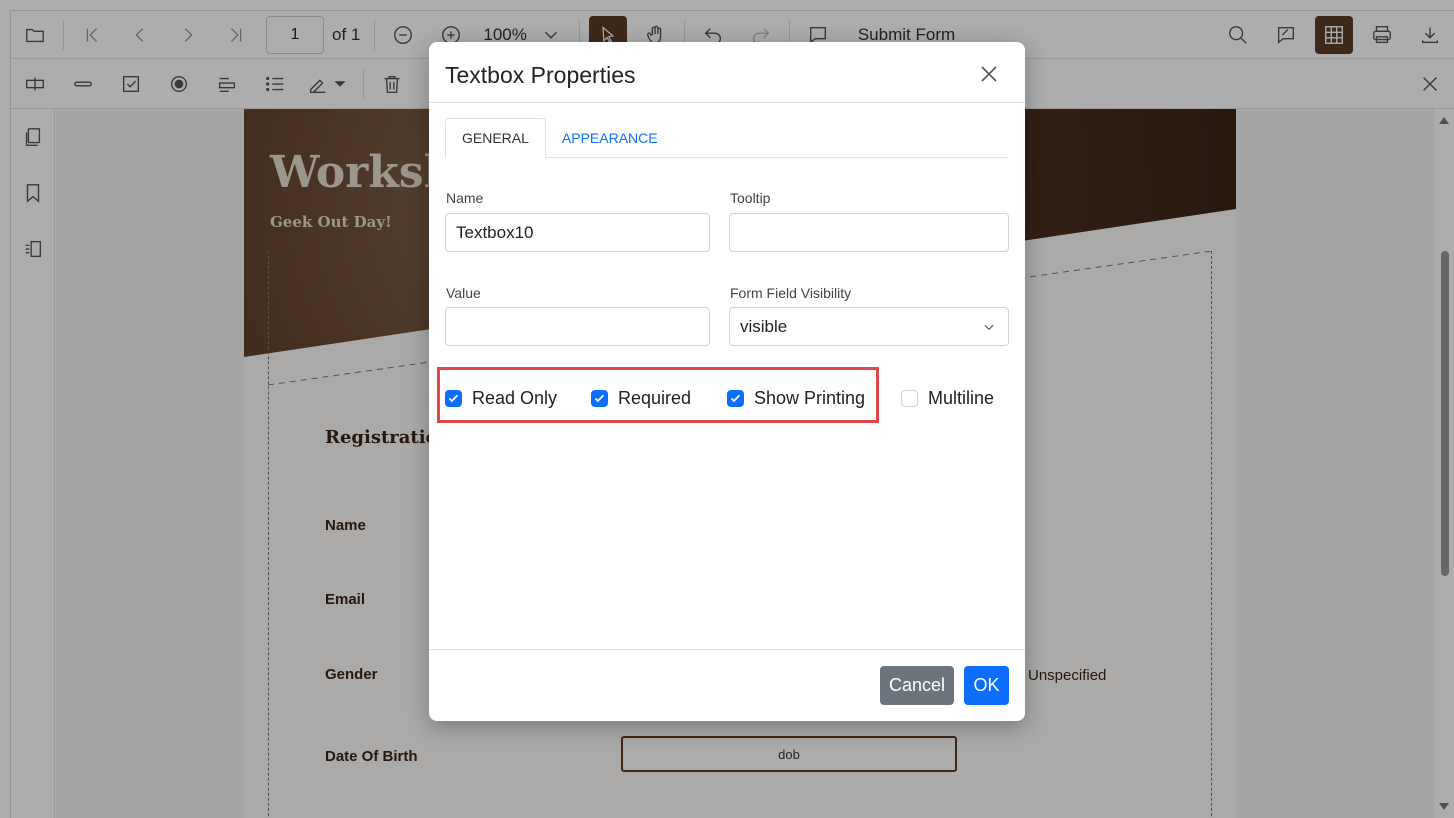  Describe the element at coordinates (540, 75) in the screenshot. I see `dialog-title: Textbox Properties` at that location.